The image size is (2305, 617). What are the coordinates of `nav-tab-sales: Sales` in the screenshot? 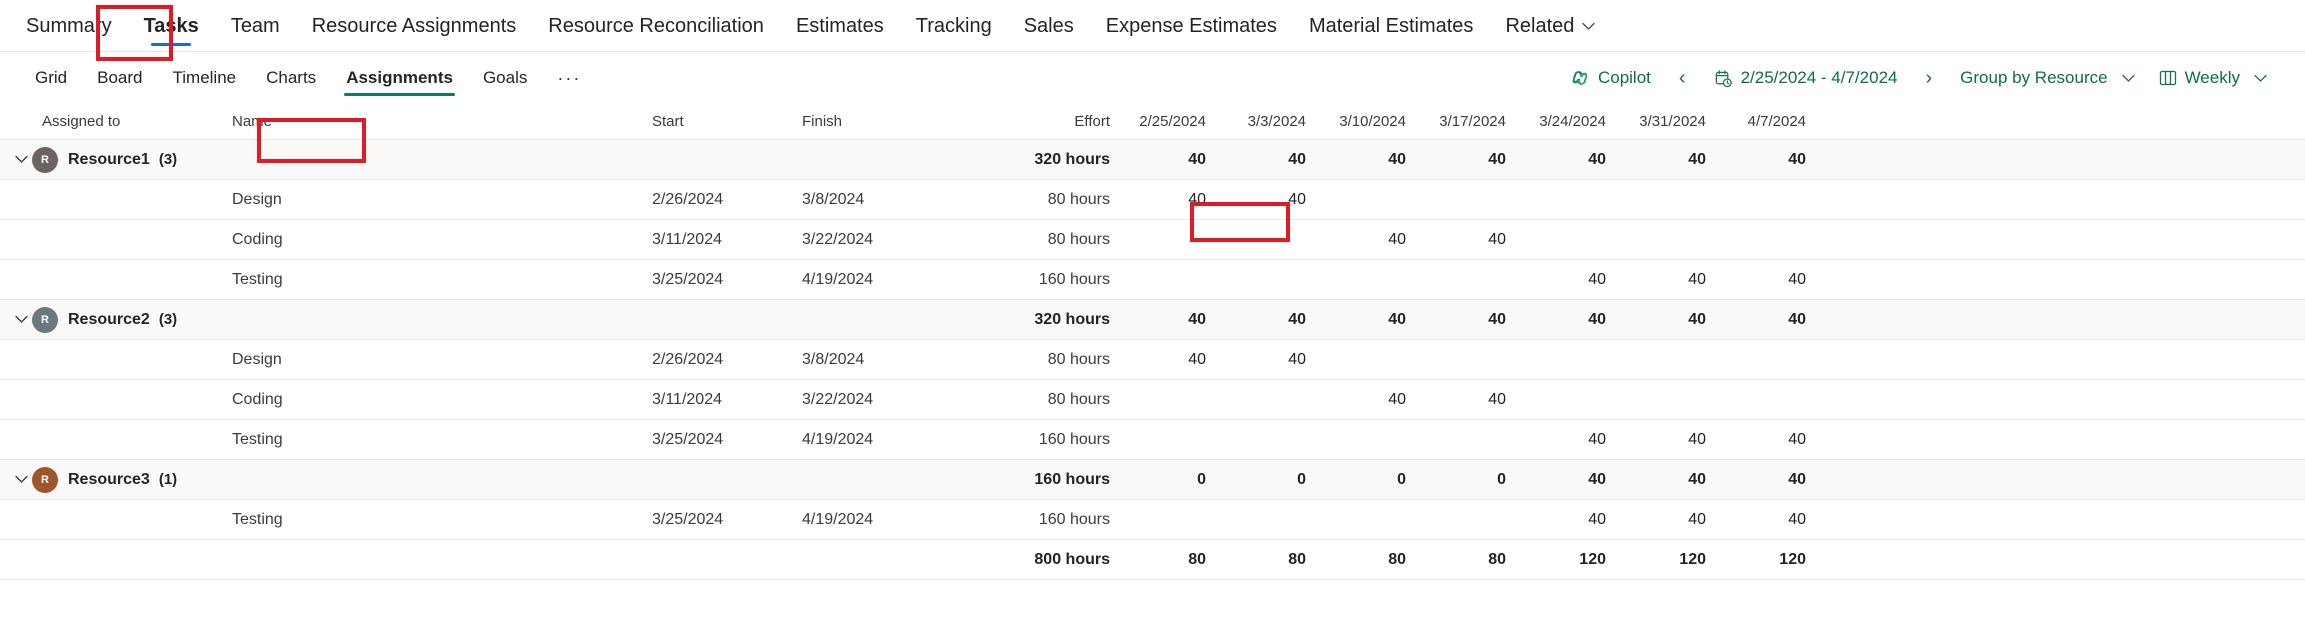 It's located at (1049, 26).